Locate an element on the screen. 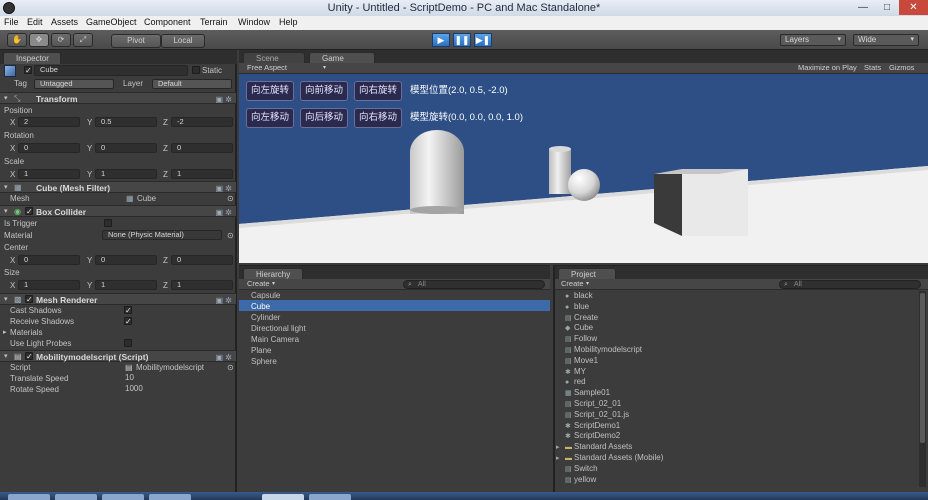 Image resolution: width=928 pixels, height=500 pixels. mesh-filter-header: ▾ ▦ Cube (Mesh Filter) ▣ ✲ is located at coordinates (118, 187).